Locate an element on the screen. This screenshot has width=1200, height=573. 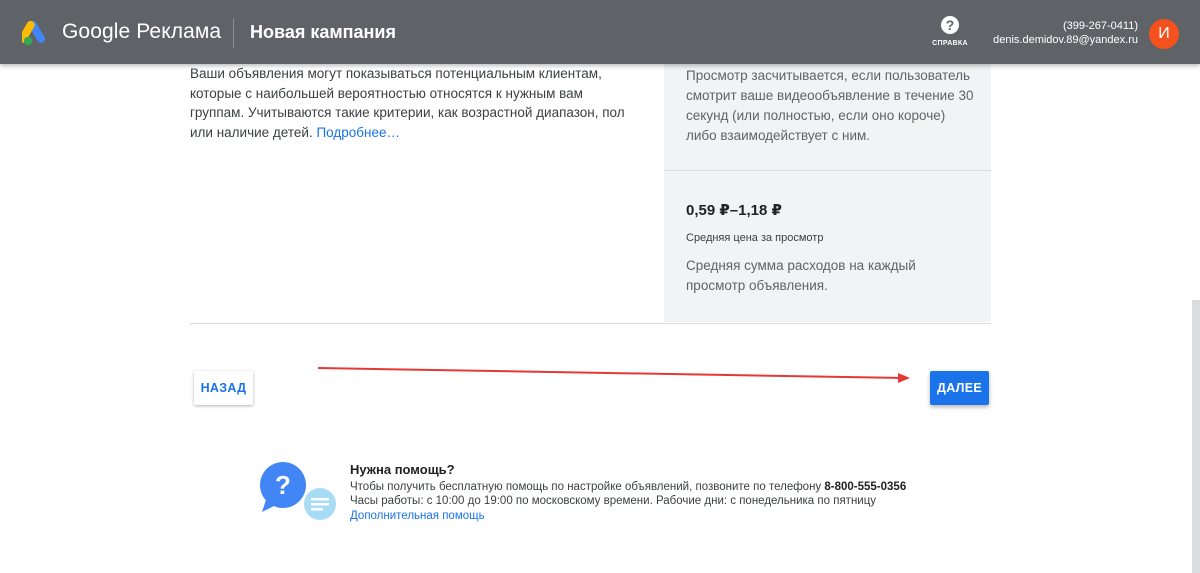
help-button: ? СПРАВКА is located at coordinates (950, 36).